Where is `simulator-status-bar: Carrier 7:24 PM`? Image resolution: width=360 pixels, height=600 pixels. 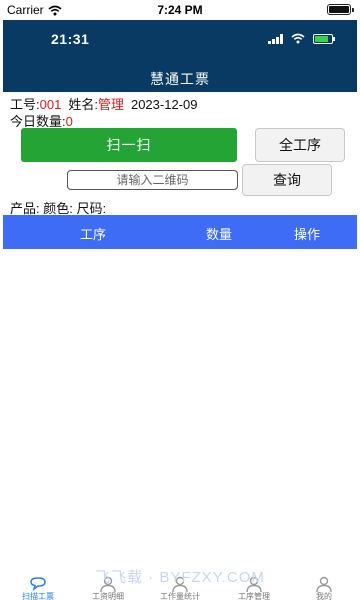
simulator-status-bar: Carrier 7:24 PM is located at coordinates (180, 9).